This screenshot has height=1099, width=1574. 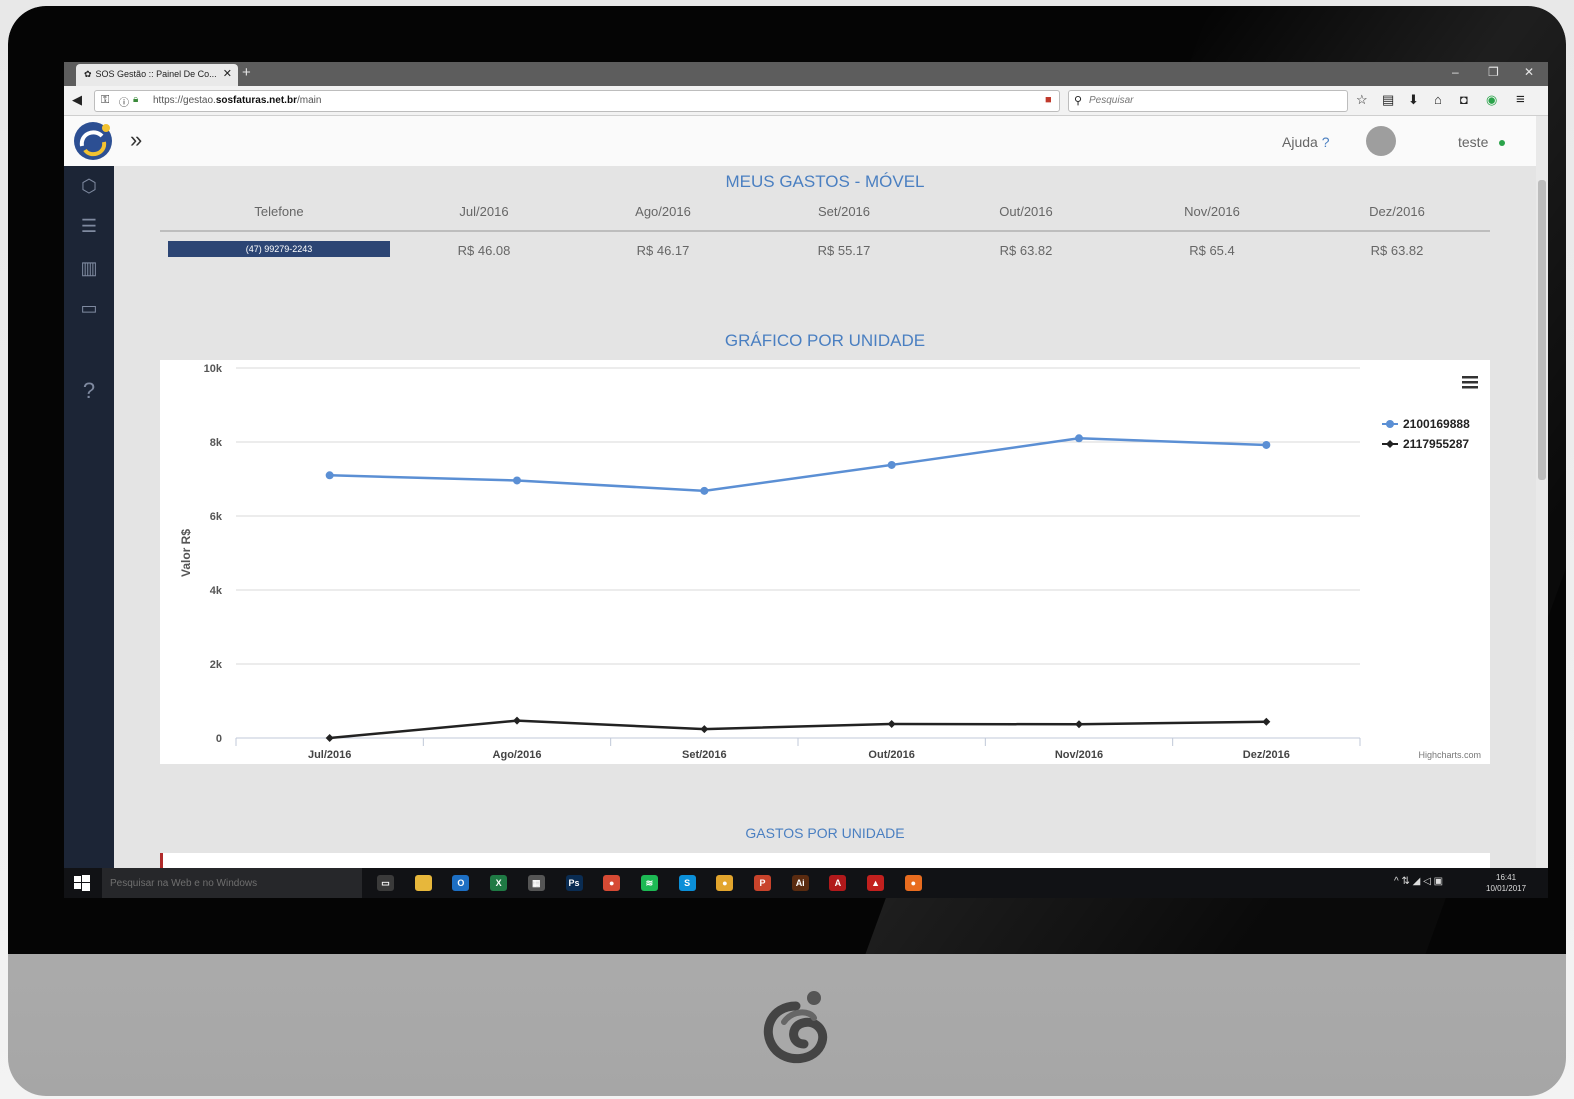 I want to click on back-icon: ◀, so click(x=77, y=100).